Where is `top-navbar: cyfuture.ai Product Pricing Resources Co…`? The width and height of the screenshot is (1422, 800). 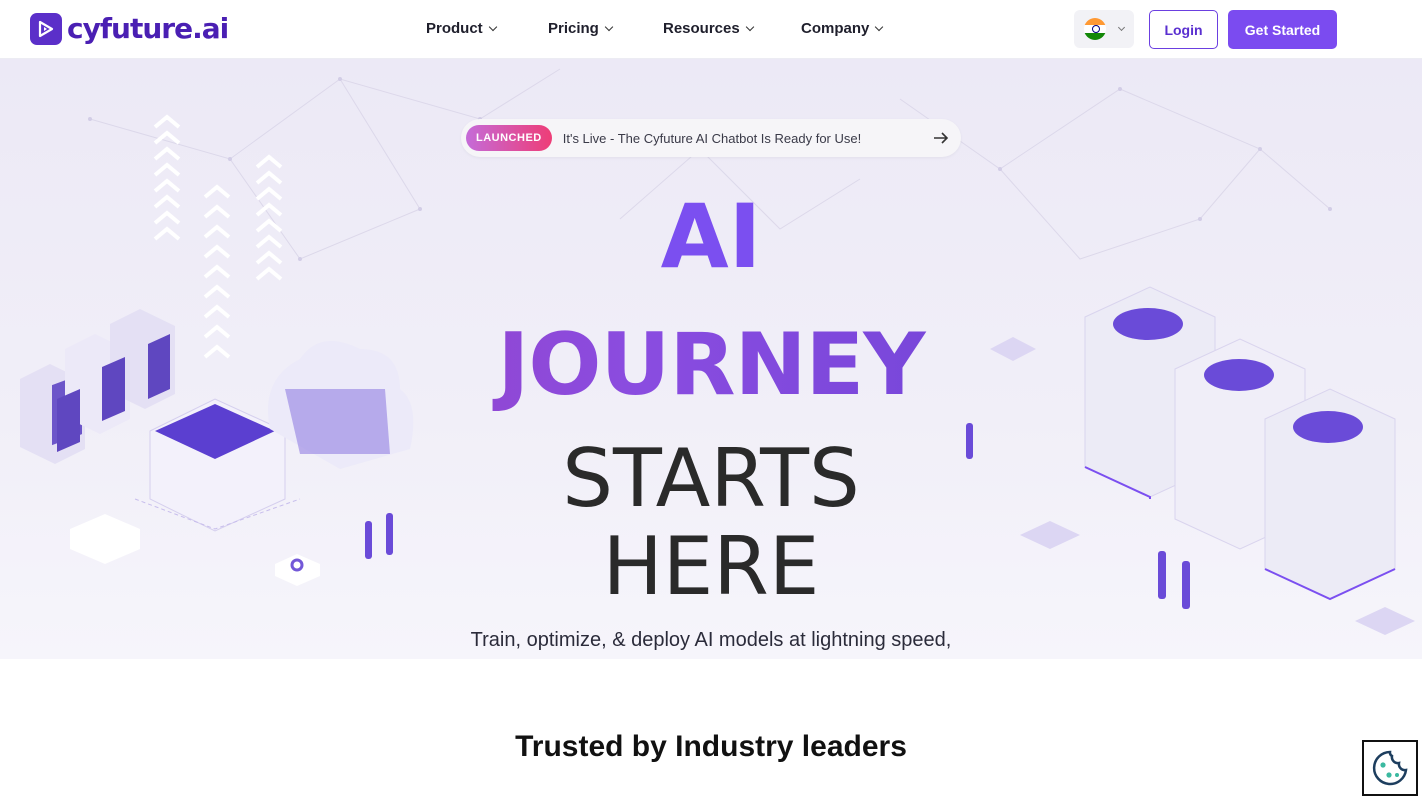 top-navbar: cyfuture.ai Product Pricing Resources Co… is located at coordinates (711, 29).